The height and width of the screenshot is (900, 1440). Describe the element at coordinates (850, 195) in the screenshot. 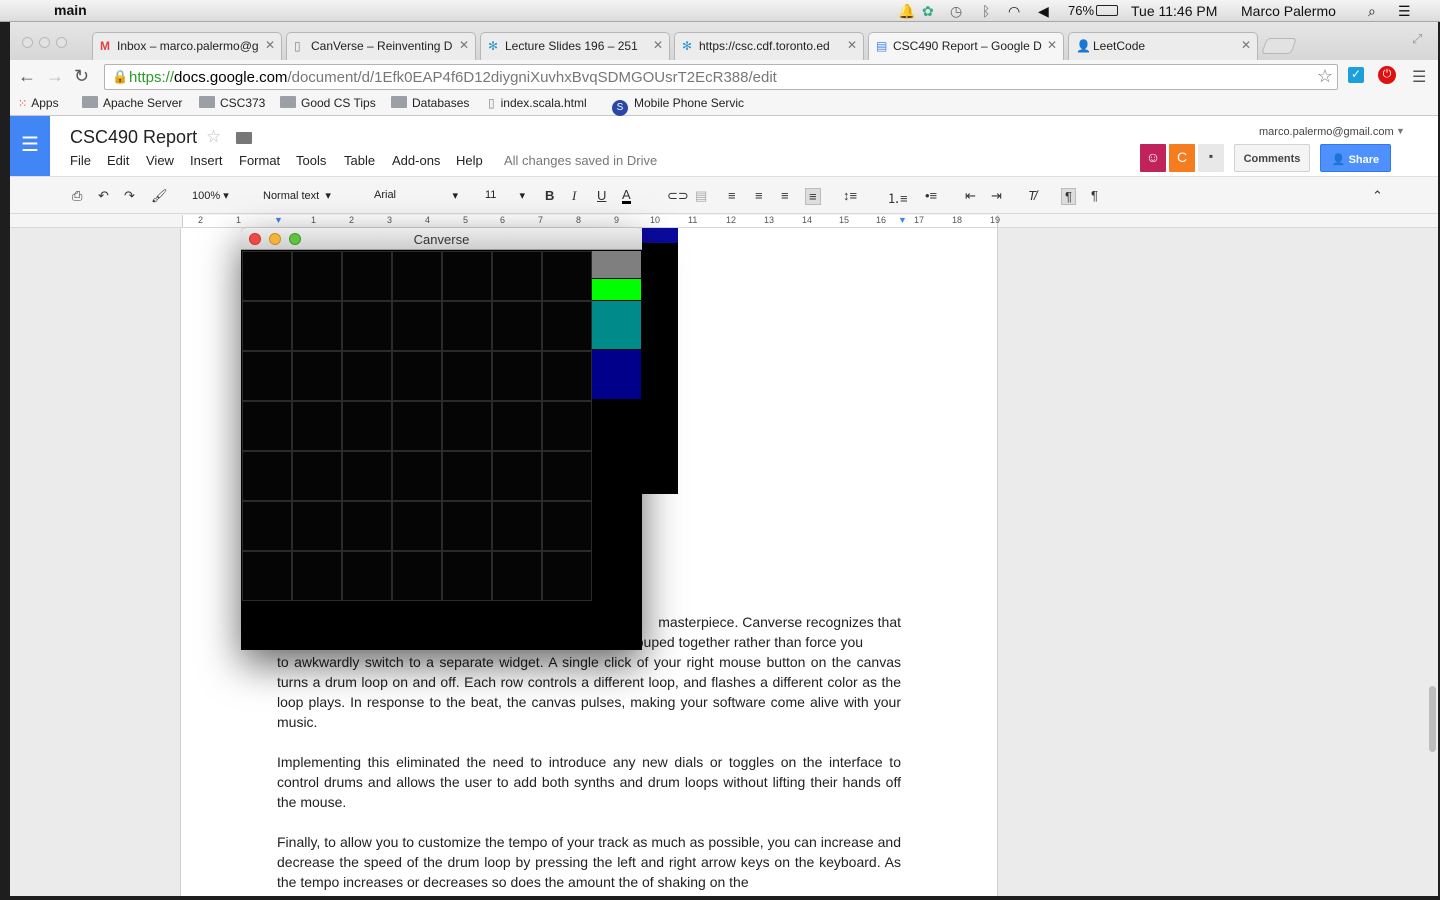

I see `line-spacing-icon: ↕≡` at that location.